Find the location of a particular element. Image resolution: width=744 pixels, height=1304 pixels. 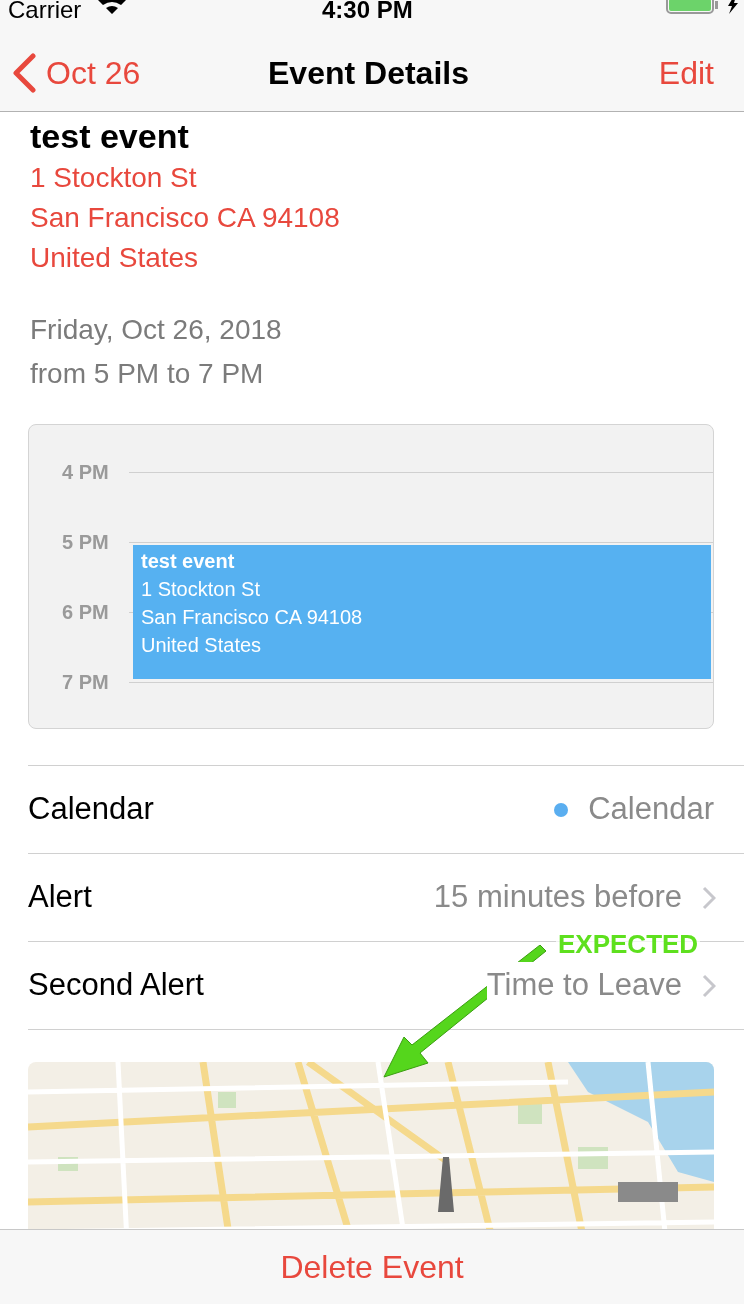

event-date: Friday, Oct 26, 2018 is located at coordinates (156, 330).